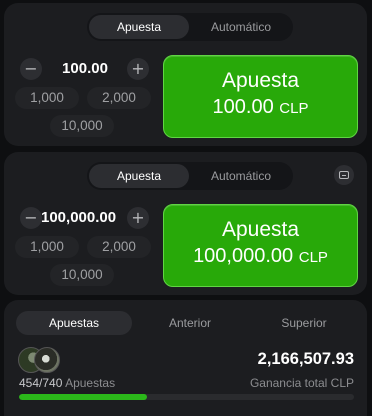 This screenshot has height=416, width=372. I want to click on total-win-value: 2,166,507.93, so click(305, 359).